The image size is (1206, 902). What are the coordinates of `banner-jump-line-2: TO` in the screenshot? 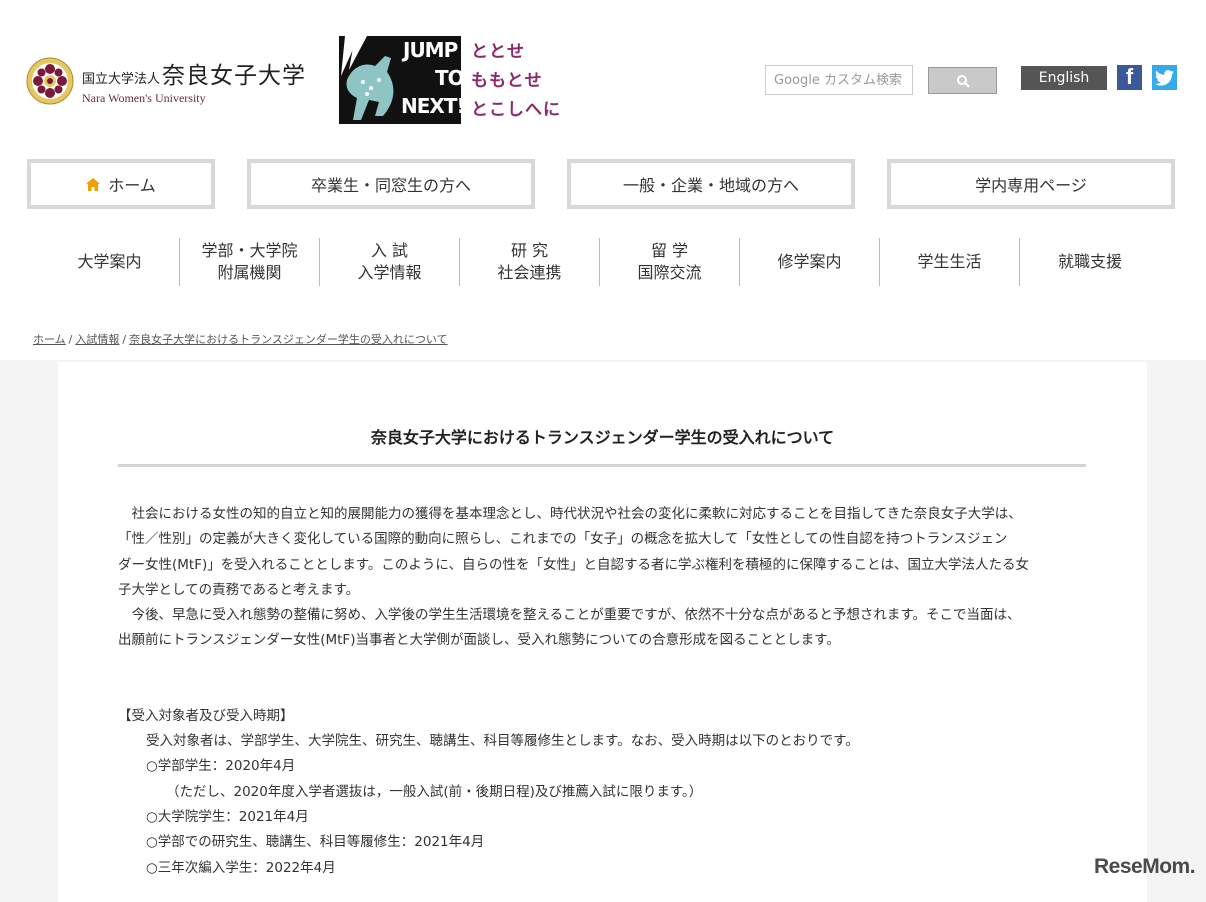 It's located at (448, 78).